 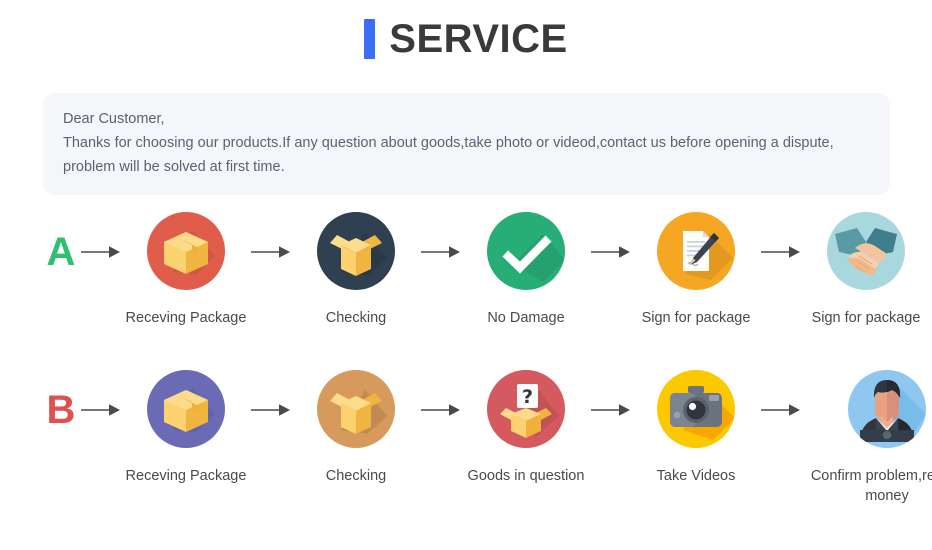 What do you see at coordinates (696, 409) in the screenshot?
I see `camera-icon` at bounding box center [696, 409].